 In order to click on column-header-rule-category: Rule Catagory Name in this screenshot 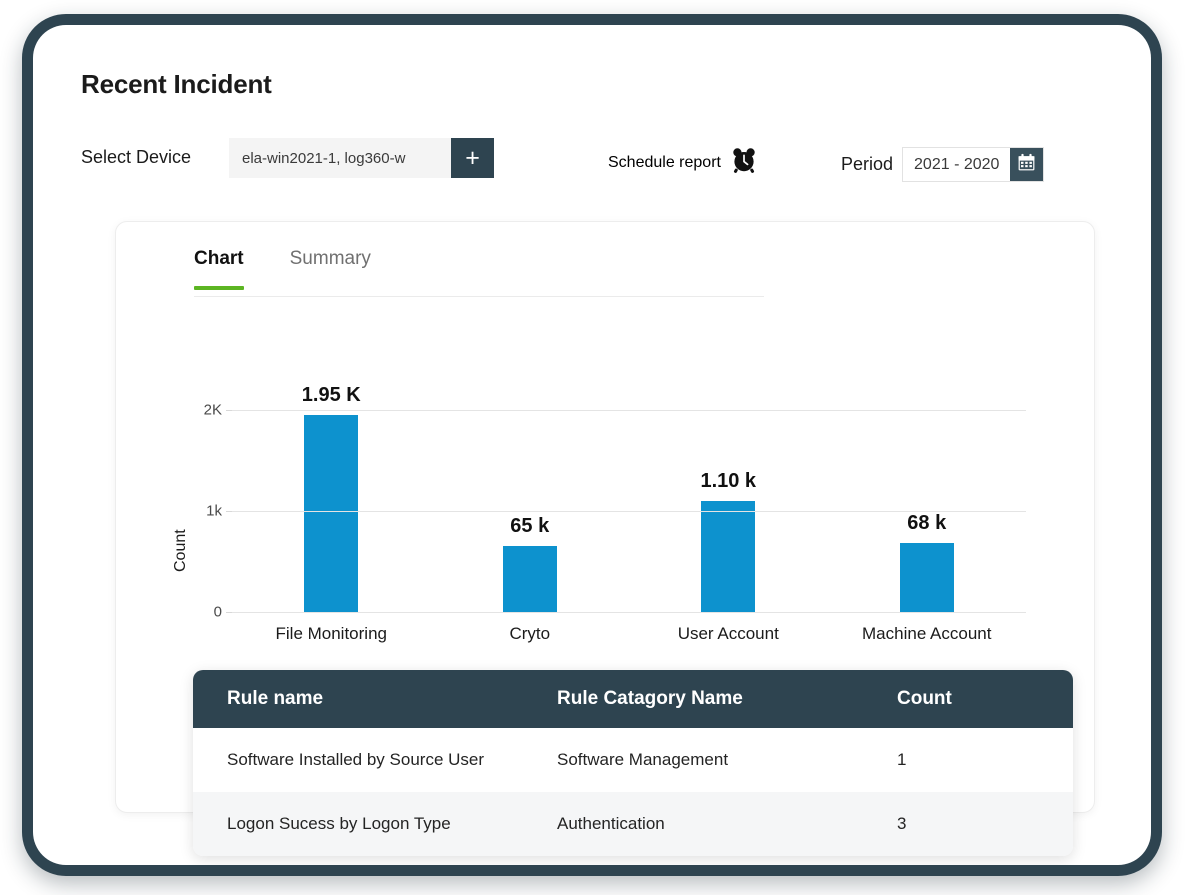, I will do `click(650, 698)`.